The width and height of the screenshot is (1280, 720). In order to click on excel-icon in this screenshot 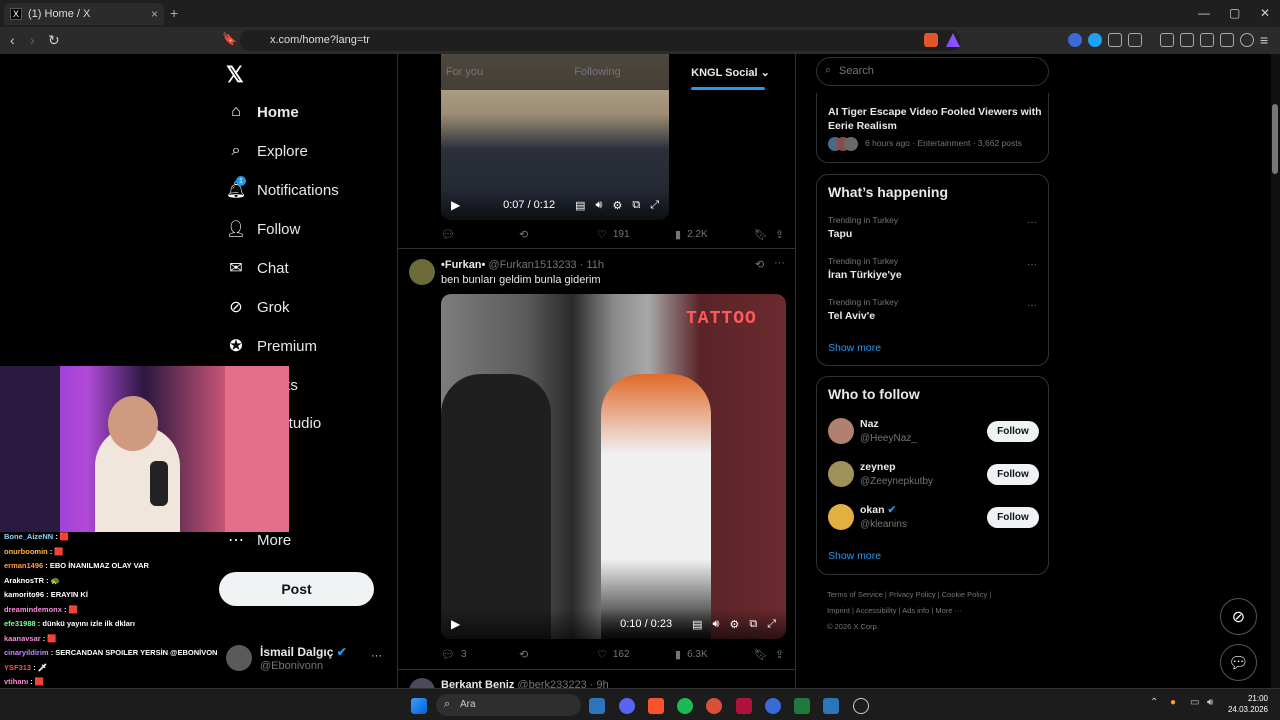, I will do `click(802, 706)`.